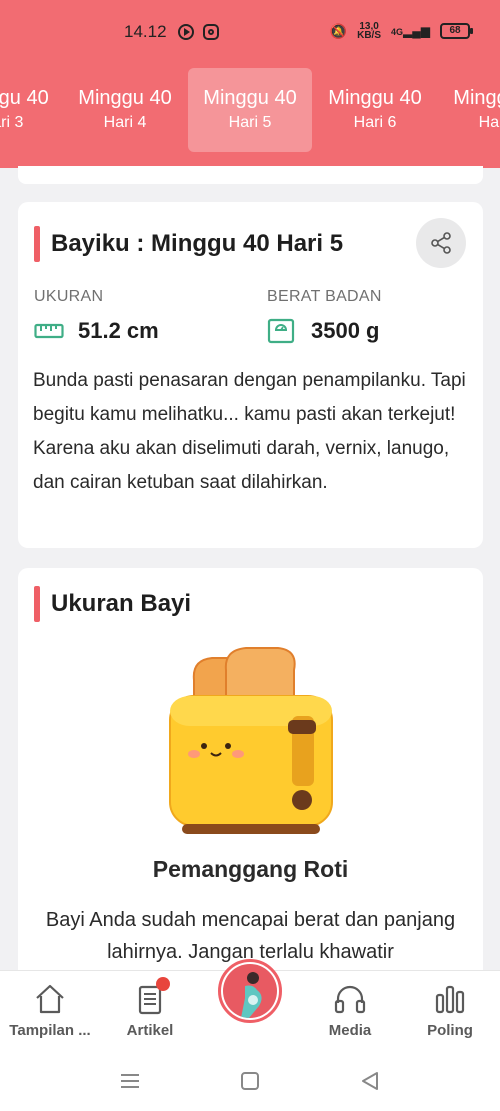 This screenshot has height=1111, width=500. I want to click on size-card-title: Ukuran Bayi, so click(121, 603).